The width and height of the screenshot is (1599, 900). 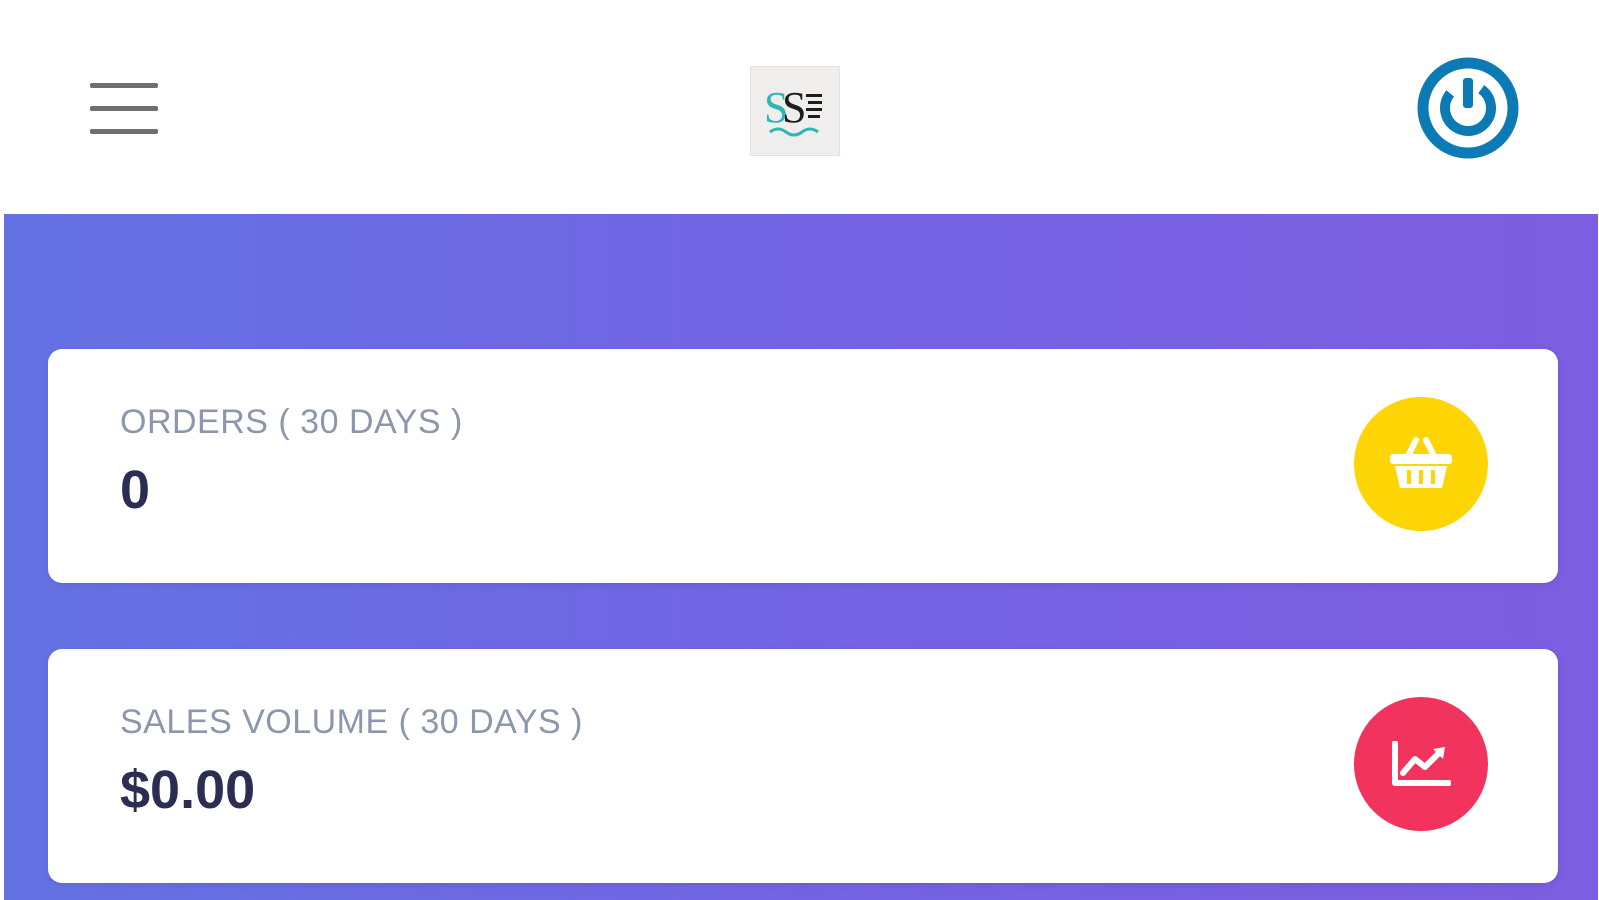 What do you see at coordinates (351, 722) in the screenshot?
I see `sales-volume-label: SALES VOLUME ( 30 DAYS )` at bounding box center [351, 722].